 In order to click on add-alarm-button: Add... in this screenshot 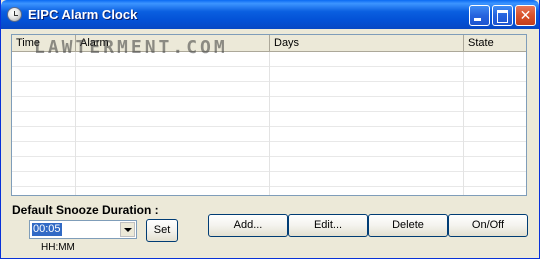, I will do `click(248, 225)`.